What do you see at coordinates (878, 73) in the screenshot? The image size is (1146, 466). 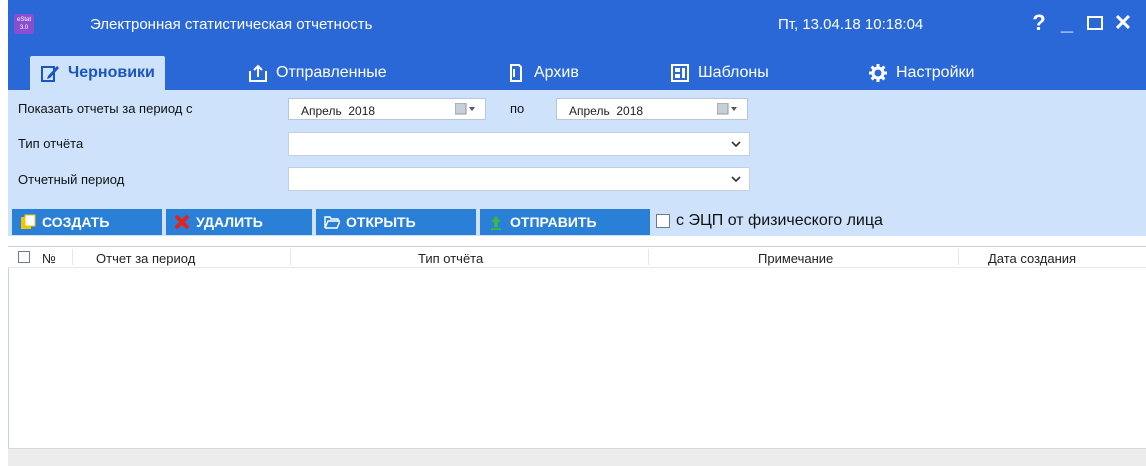 I see `gear-icon` at bounding box center [878, 73].